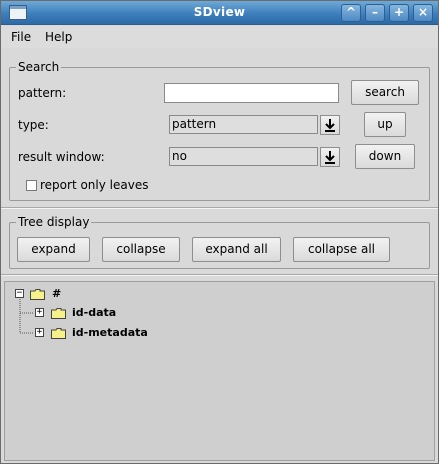 This screenshot has width=439, height=464. What do you see at coordinates (39, 67) in the screenshot?
I see `search-group-title: Search` at bounding box center [39, 67].